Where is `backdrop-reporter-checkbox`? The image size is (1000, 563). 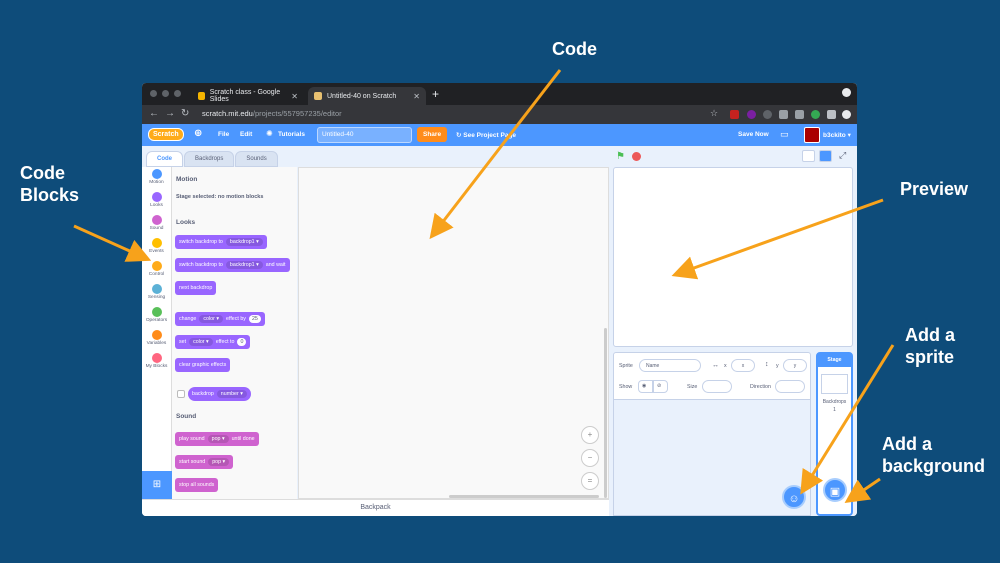 backdrop-reporter-checkbox is located at coordinates (181, 394).